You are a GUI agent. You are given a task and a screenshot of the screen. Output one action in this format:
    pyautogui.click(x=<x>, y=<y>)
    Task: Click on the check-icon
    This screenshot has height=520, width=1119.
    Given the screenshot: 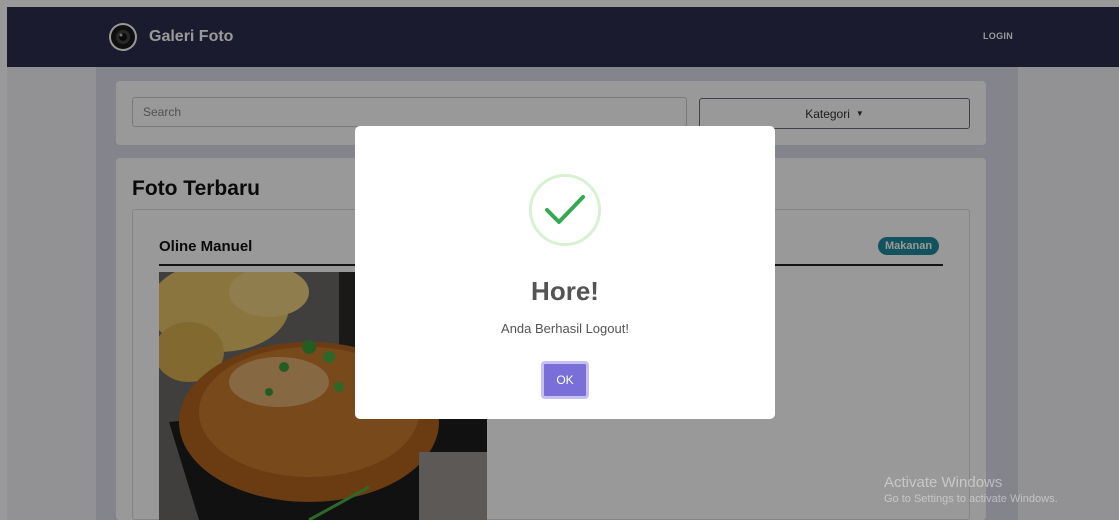 What is the action you would take?
    pyautogui.click(x=565, y=210)
    